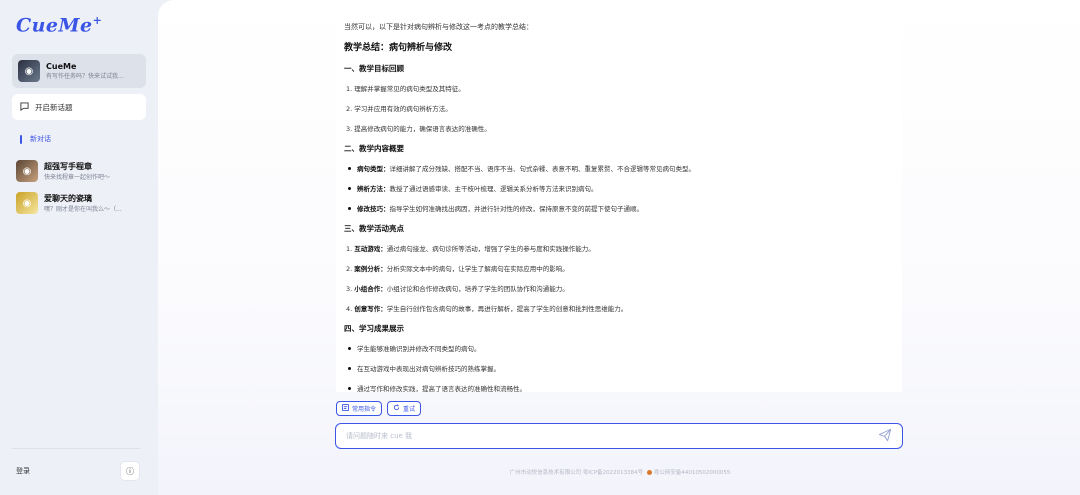 This screenshot has height=495, width=1080. Describe the element at coordinates (68, 166) in the screenshot. I see `agent-name: 超强写手程章` at that location.